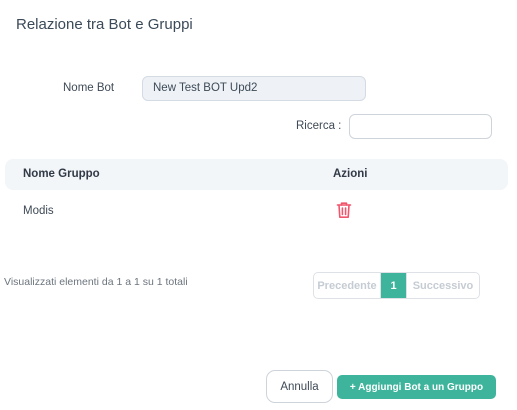 The width and height of the screenshot is (517, 410). Describe the element at coordinates (319, 126) in the screenshot. I see `search-label: Ricerca :` at that location.